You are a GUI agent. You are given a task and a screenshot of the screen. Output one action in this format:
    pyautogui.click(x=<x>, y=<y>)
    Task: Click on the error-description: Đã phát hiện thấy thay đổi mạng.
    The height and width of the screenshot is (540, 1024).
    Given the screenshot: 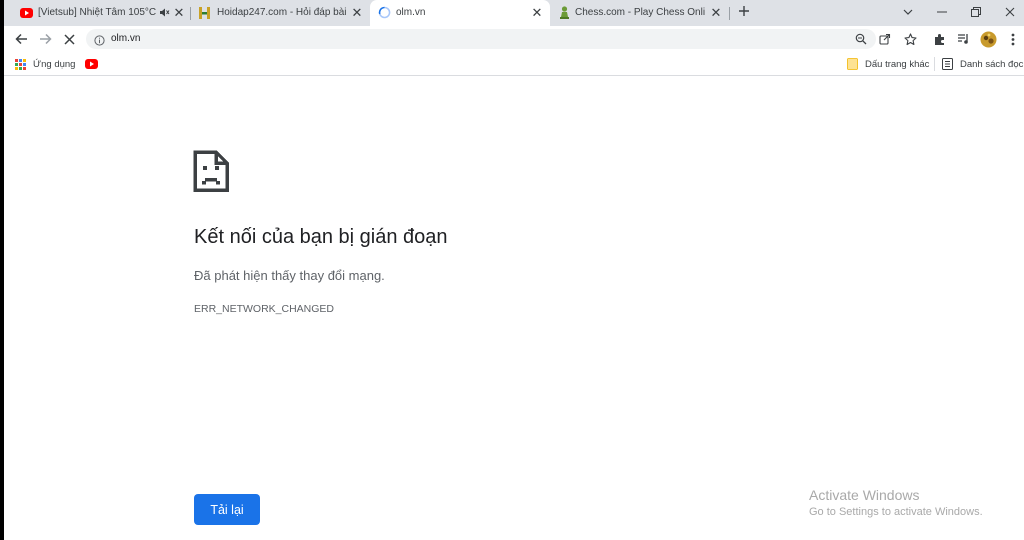 What is the action you would take?
    pyautogui.click(x=289, y=275)
    